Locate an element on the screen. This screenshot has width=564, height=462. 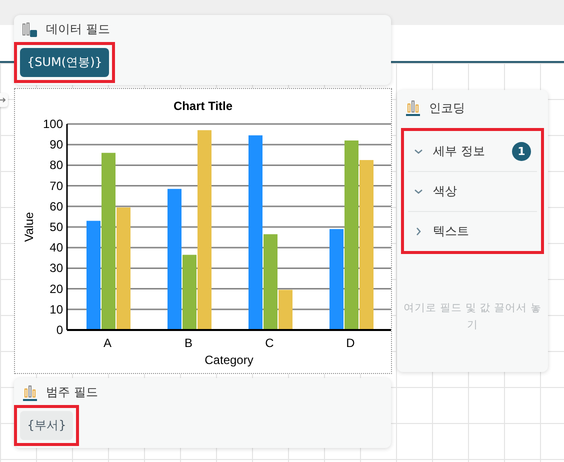
panel-title: 데이터 필드 is located at coordinates (78, 29).